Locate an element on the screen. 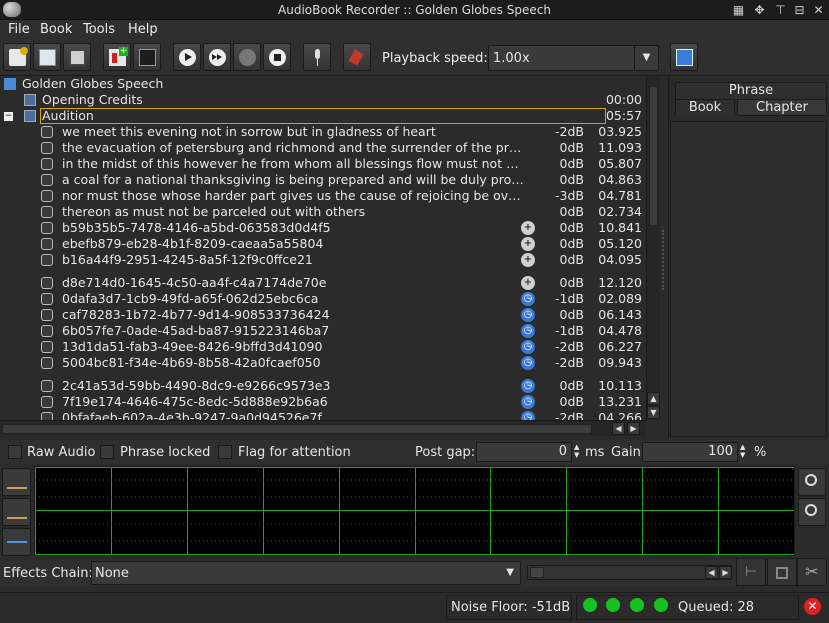 The width and height of the screenshot is (829, 623). splitter-handle is located at coordinates (664, 260).